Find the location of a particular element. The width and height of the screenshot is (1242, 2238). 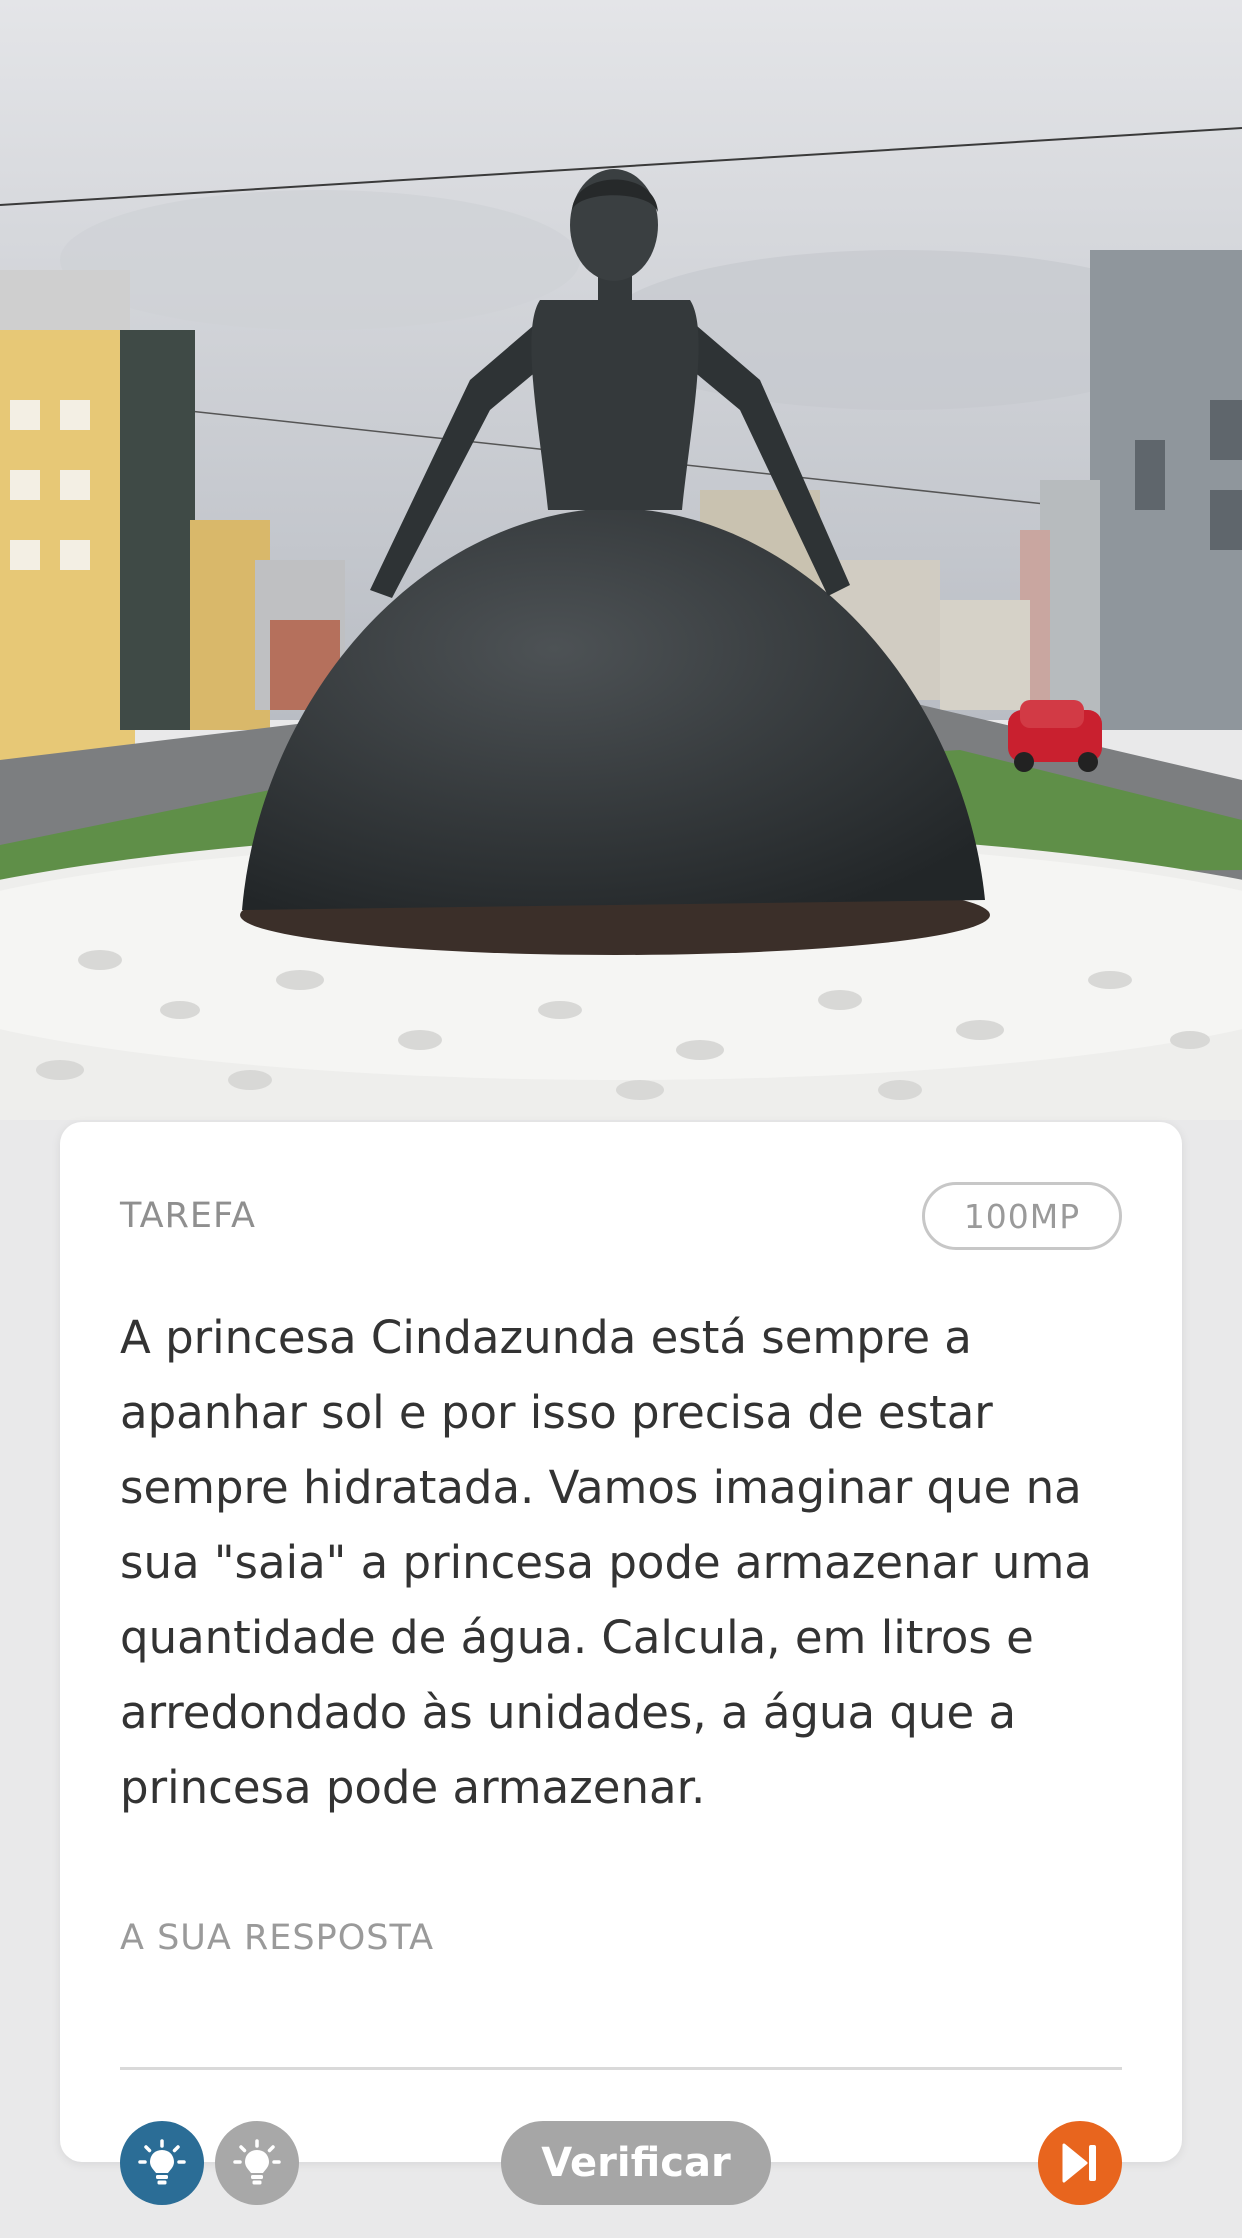

answer-label: A SUA RESPOSTA is located at coordinates (277, 1938).